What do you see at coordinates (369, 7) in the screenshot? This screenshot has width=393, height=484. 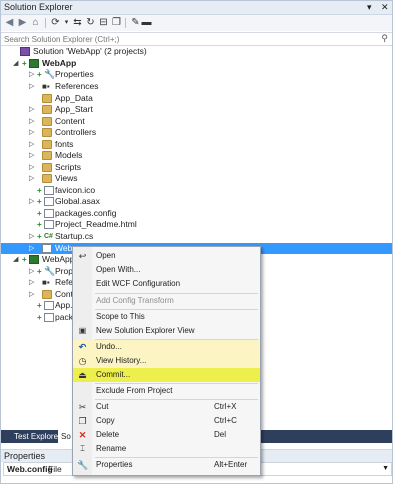 I see `pin-dropdown-icon: ▾` at bounding box center [369, 7].